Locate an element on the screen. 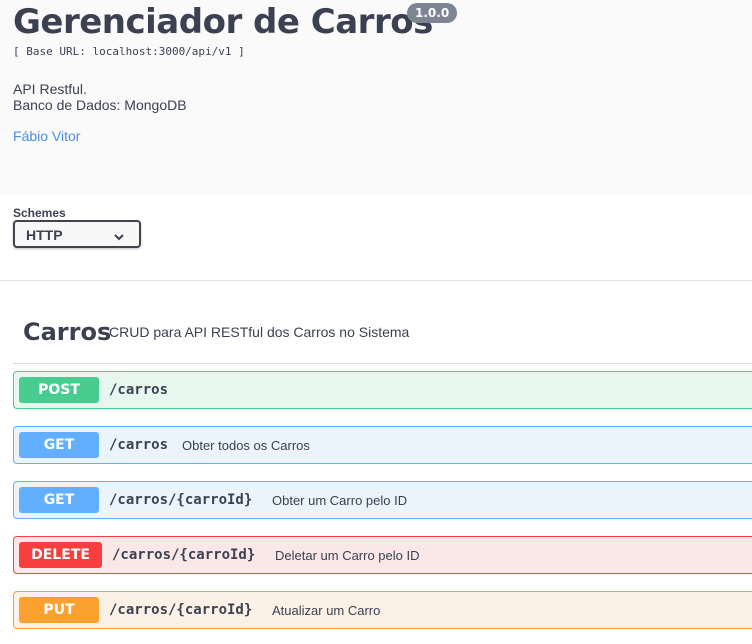 This screenshot has height=644, width=752. method-badge-post: POST is located at coordinates (59, 390).